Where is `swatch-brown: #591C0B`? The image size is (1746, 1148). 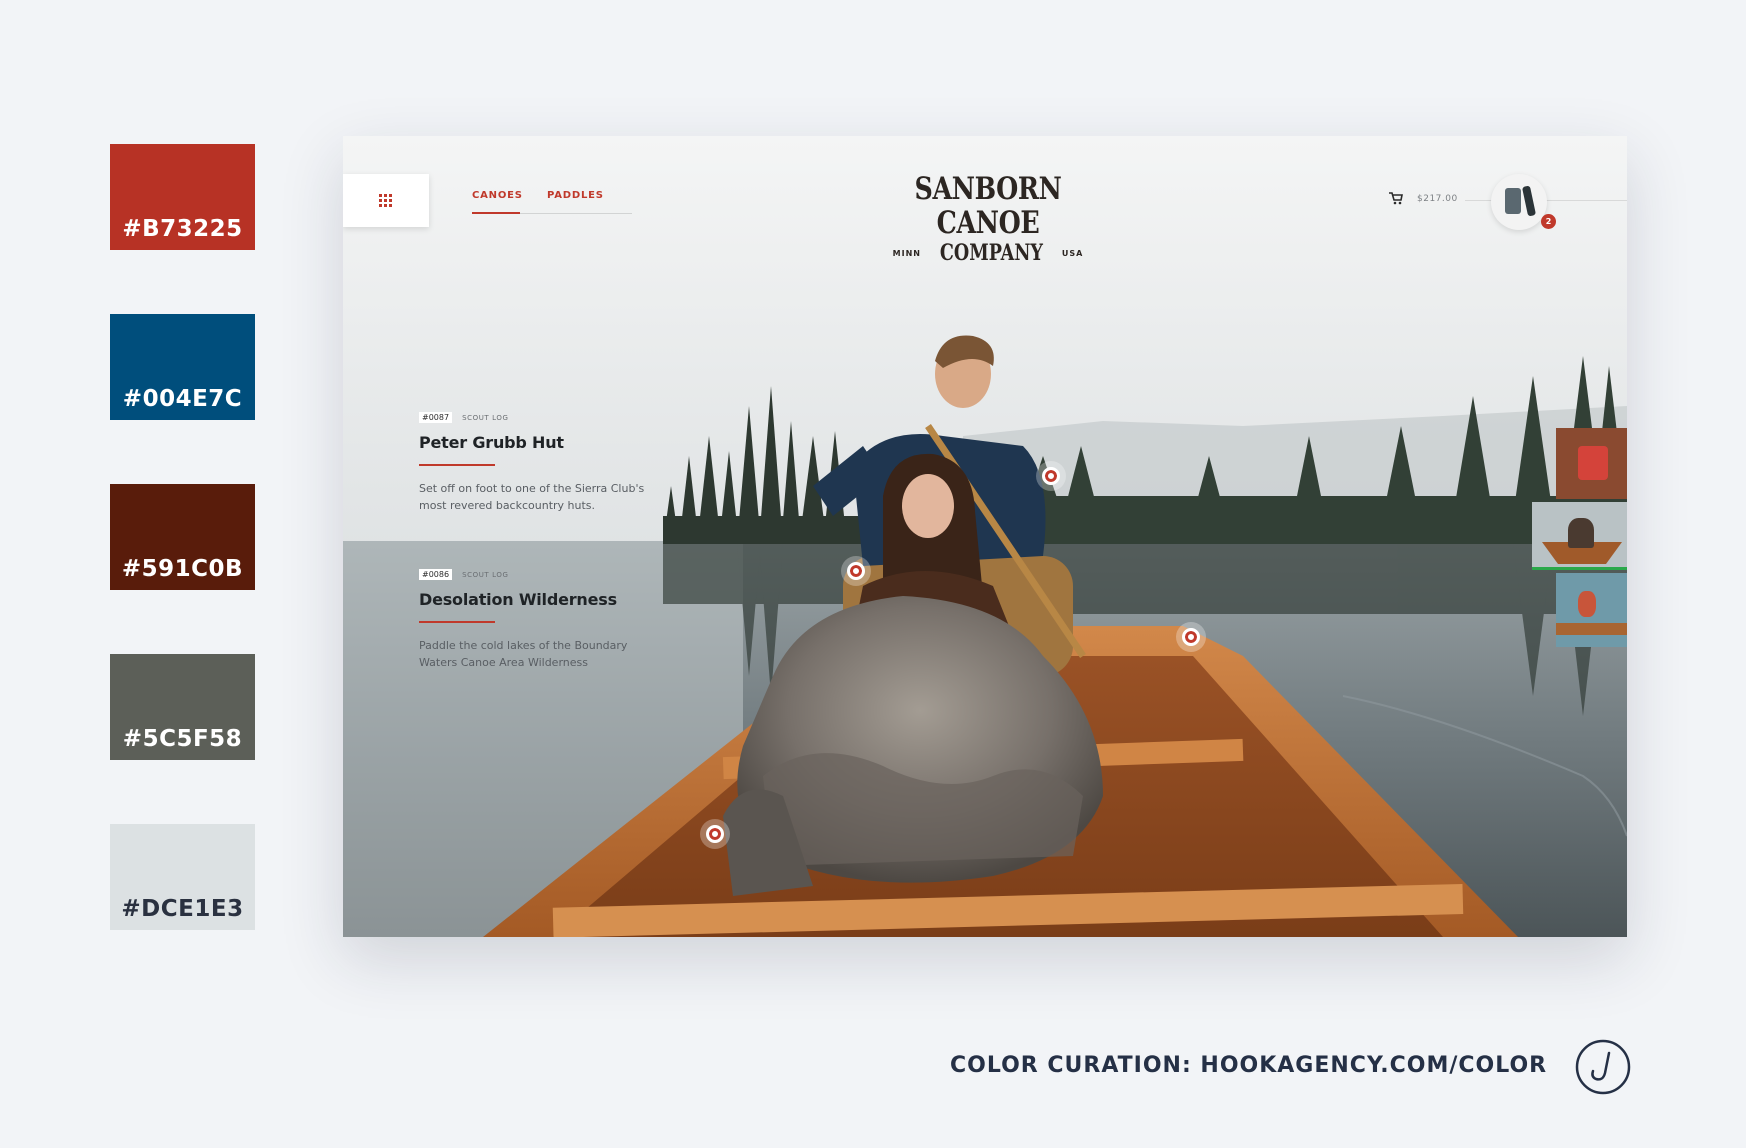
swatch-brown: #591C0B is located at coordinates (182, 537).